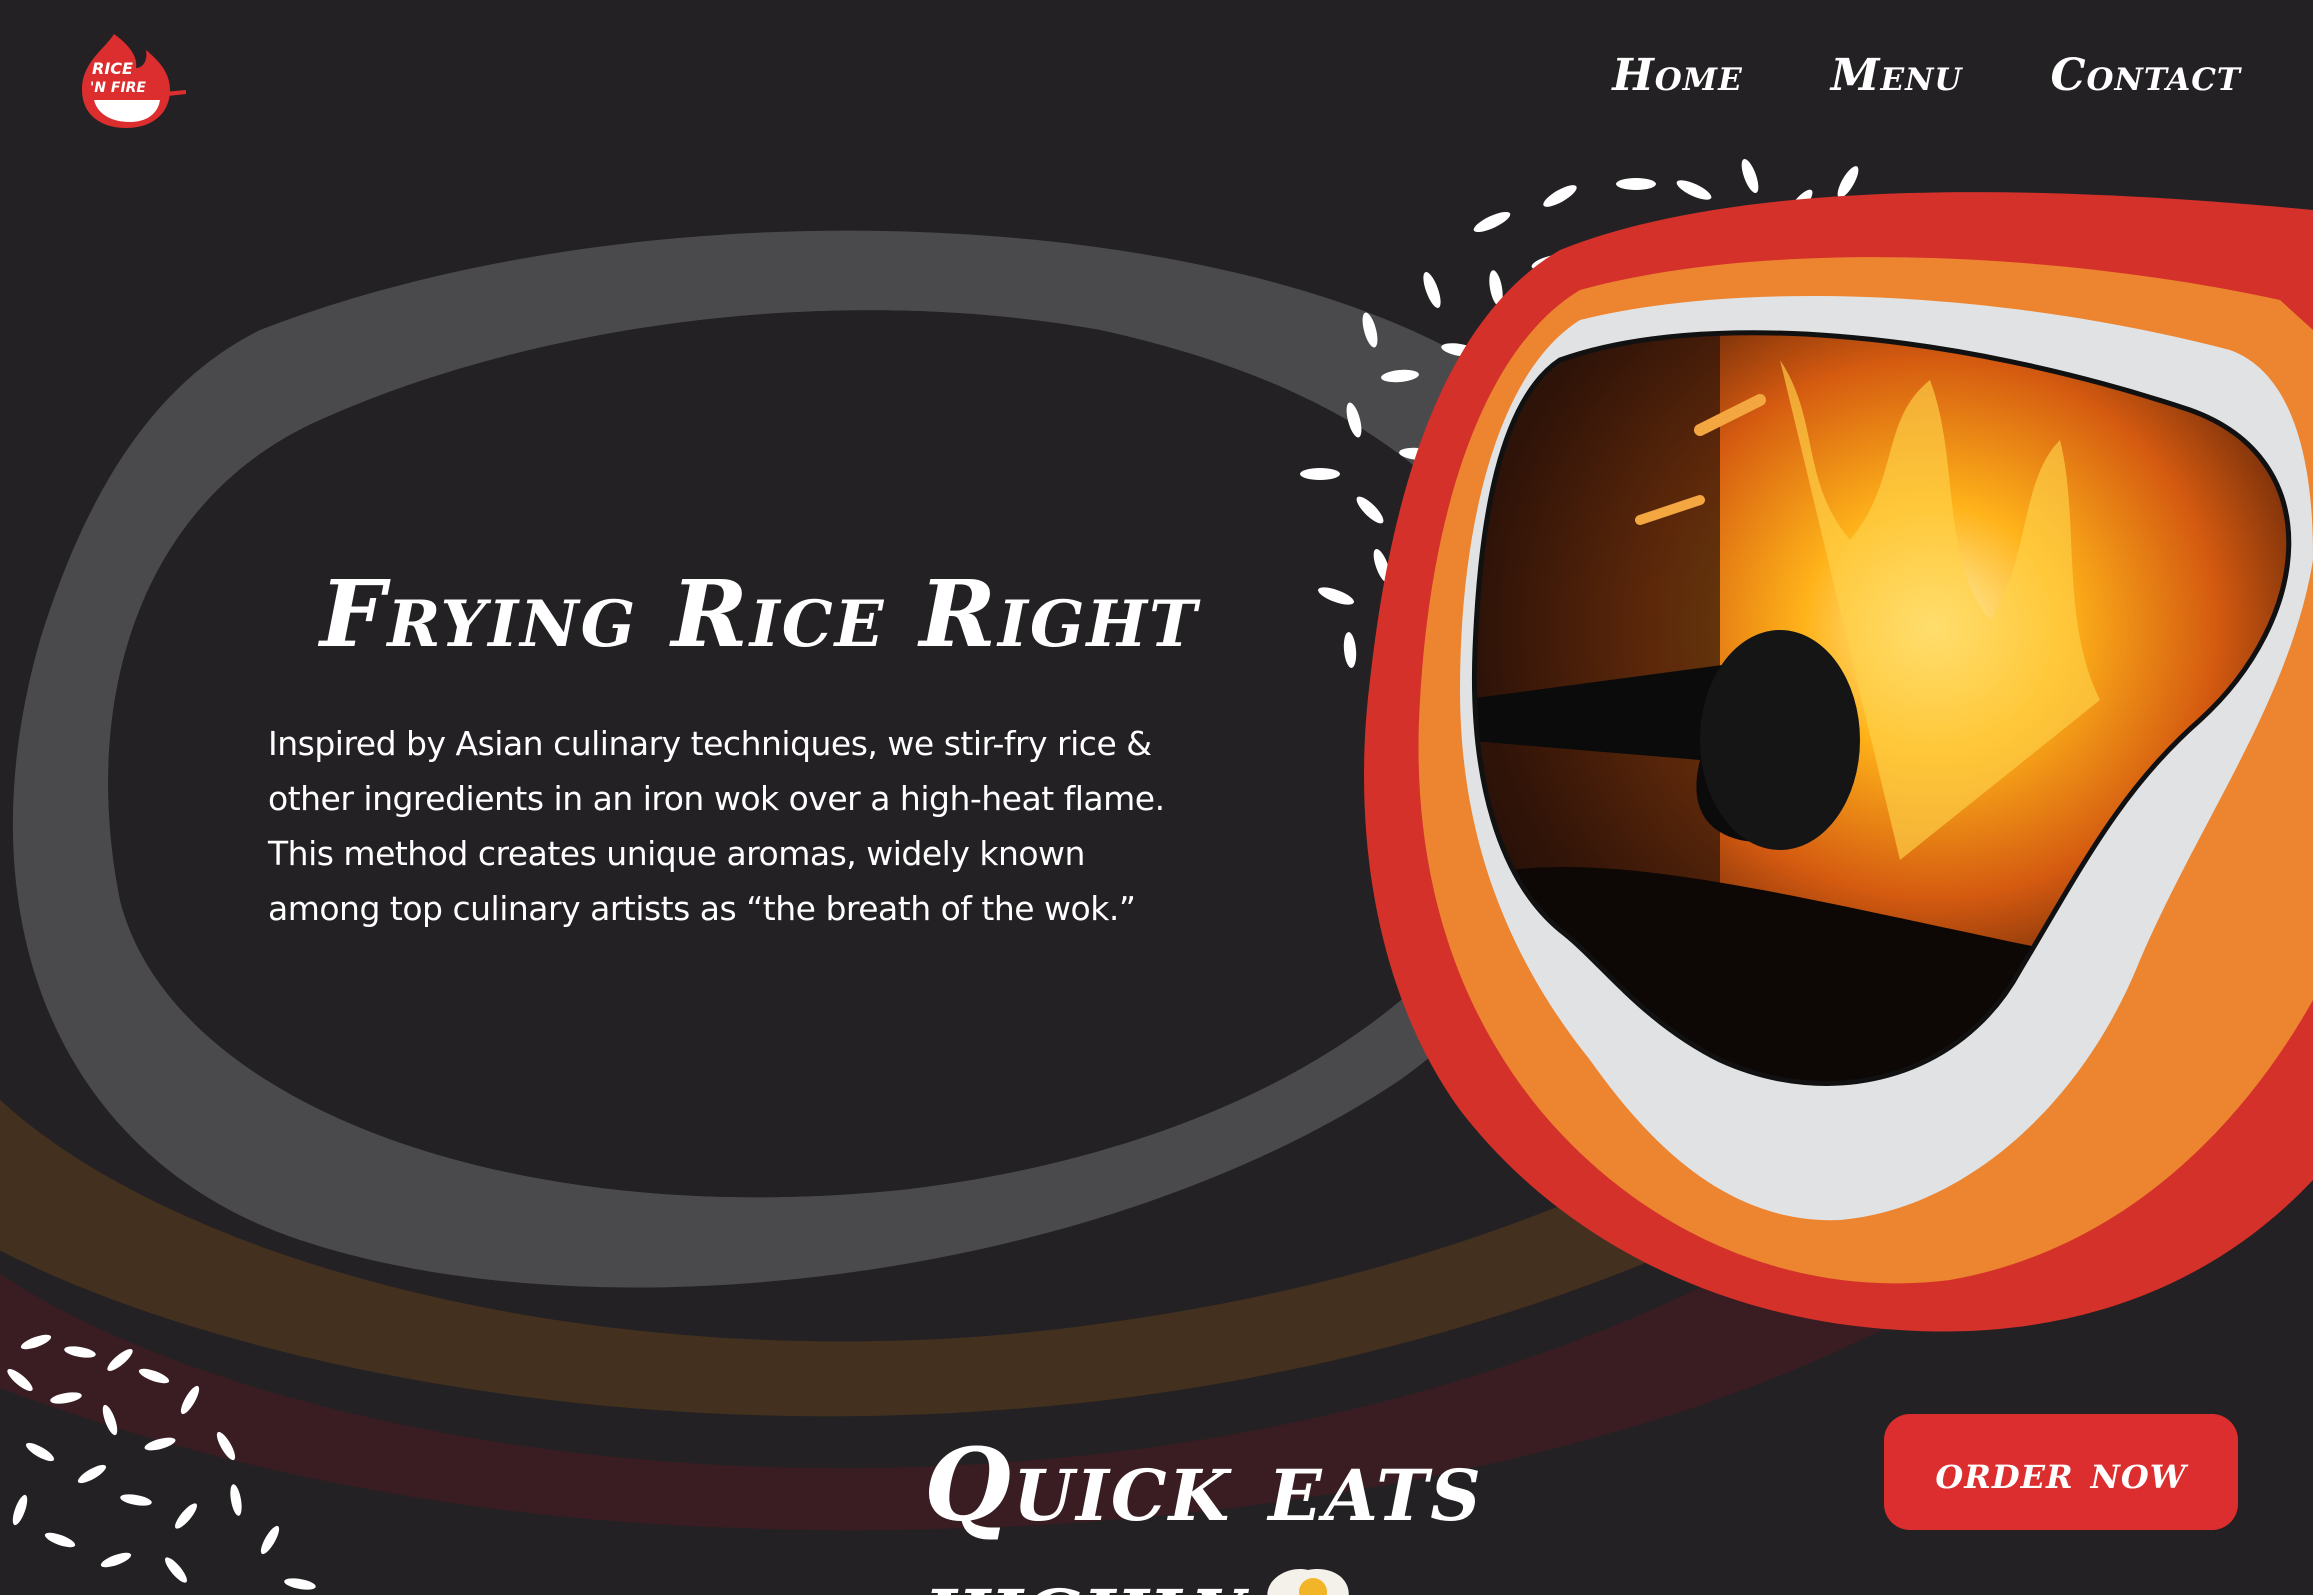 The height and width of the screenshot is (1595, 2313). What do you see at coordinates (1897, 75) in the screenshot?
I see `nav-menu-link: Menu` at bounding box center [1897, 75].